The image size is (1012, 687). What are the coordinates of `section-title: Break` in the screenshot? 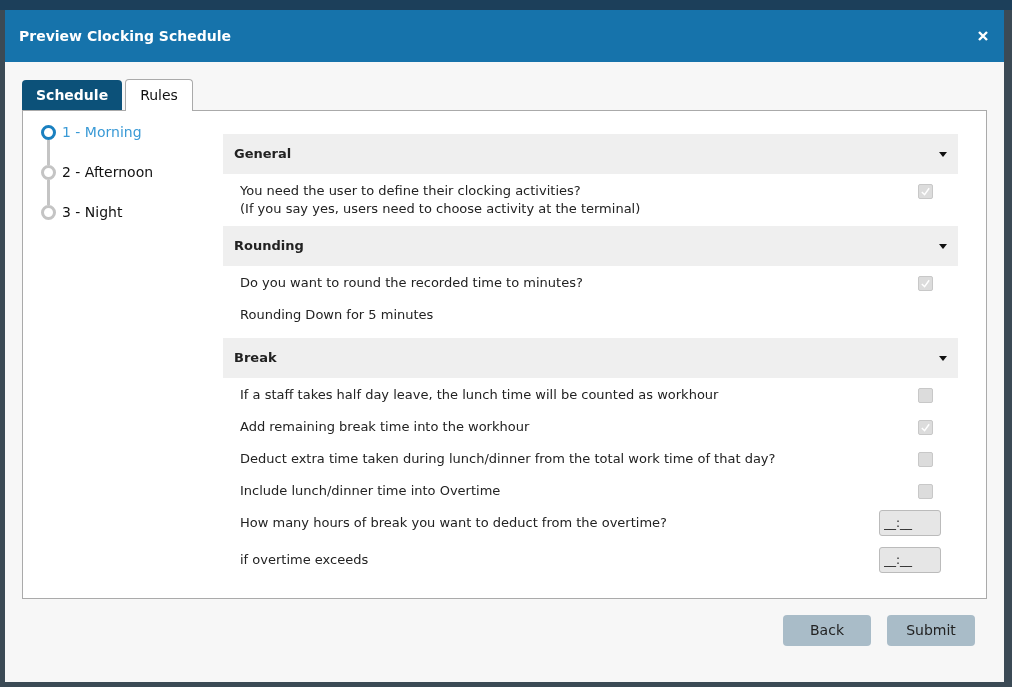 It's located at (255, 358).